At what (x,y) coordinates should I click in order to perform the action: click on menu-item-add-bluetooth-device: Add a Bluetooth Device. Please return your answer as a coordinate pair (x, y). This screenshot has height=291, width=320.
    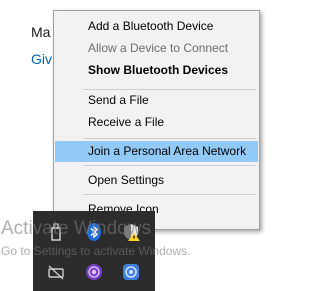
    Looking at the image, I should click on (156, 26).